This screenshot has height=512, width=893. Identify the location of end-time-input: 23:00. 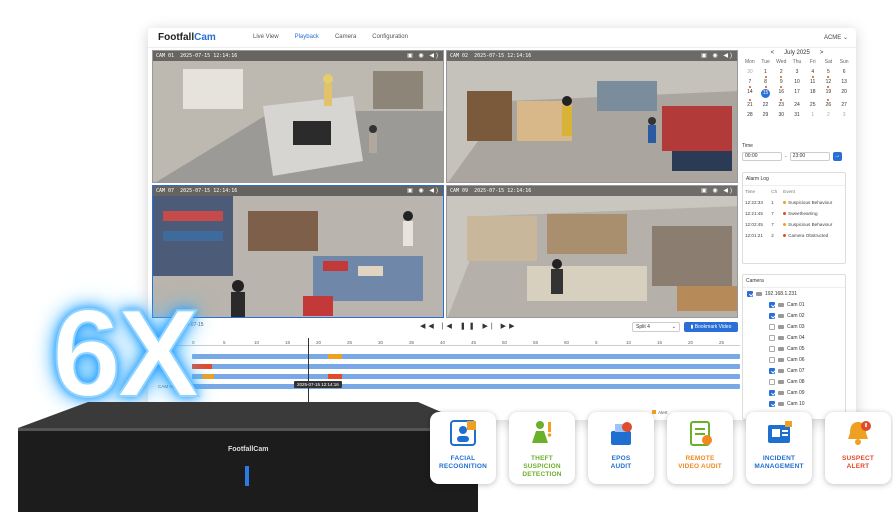
(809, 156).